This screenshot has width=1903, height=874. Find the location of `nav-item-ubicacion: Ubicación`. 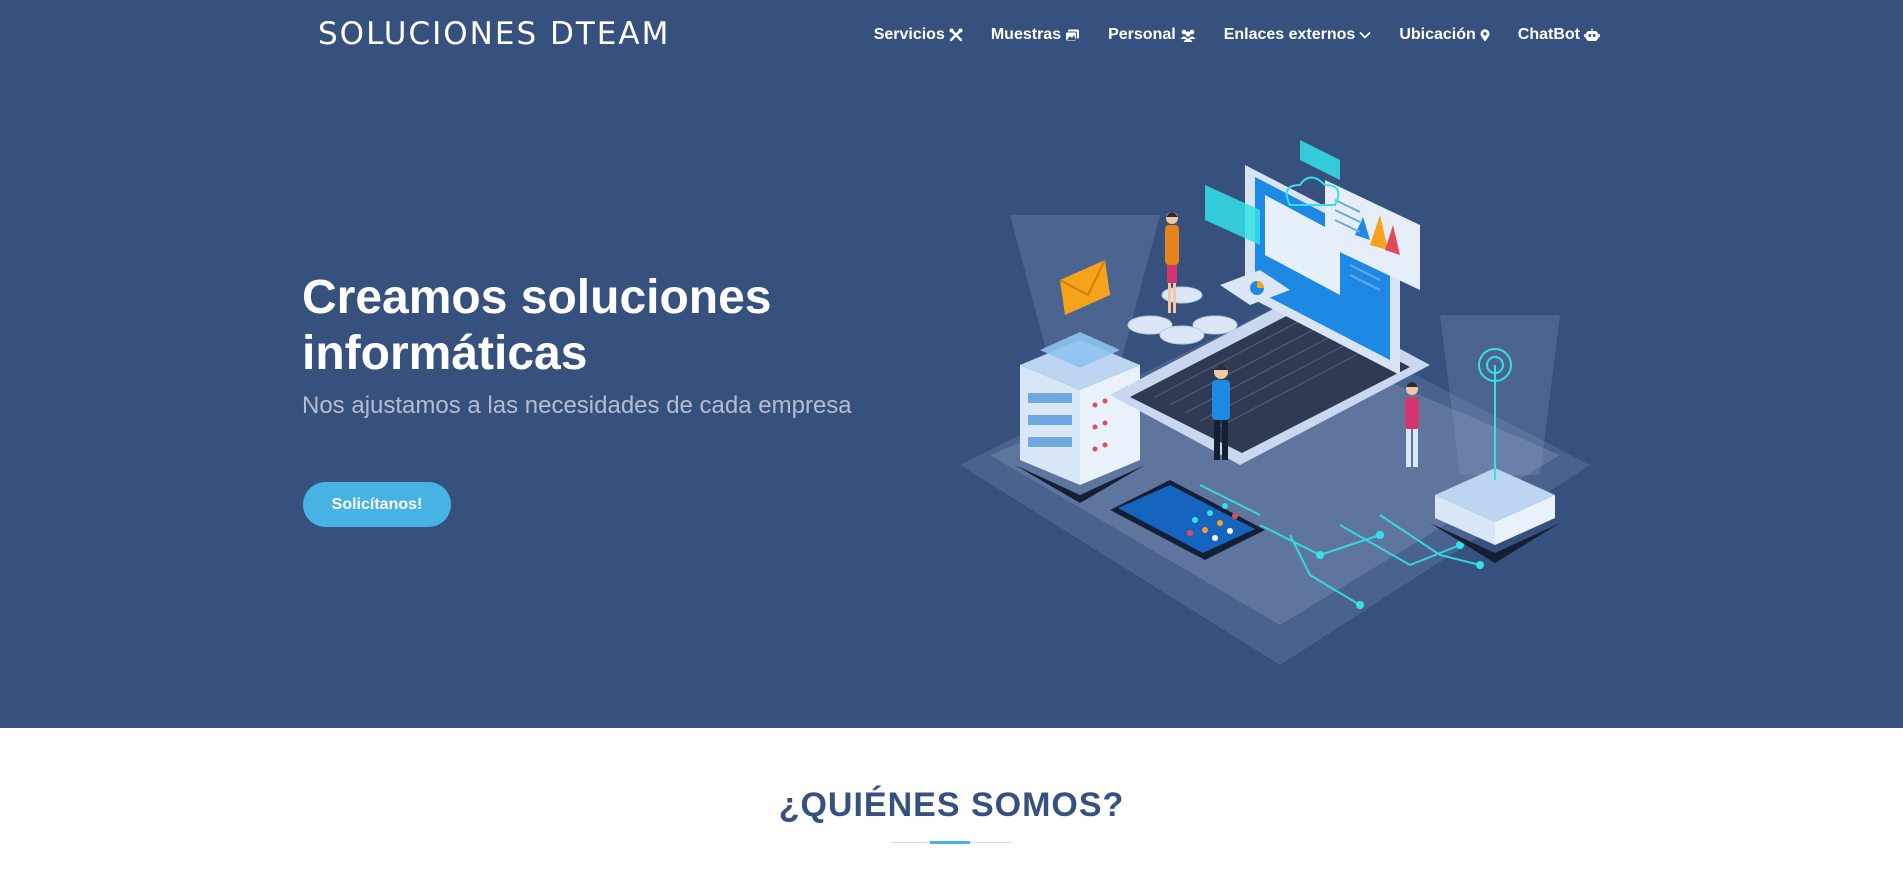

nav-item-ubicacion: Ubicación is located at coordinates (1444, 35).